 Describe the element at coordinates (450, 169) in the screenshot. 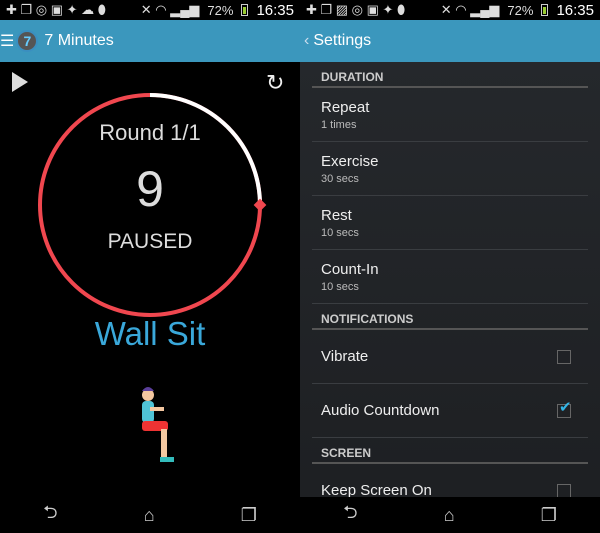

I see `setting-item: Exercise 30 secs` at that location.